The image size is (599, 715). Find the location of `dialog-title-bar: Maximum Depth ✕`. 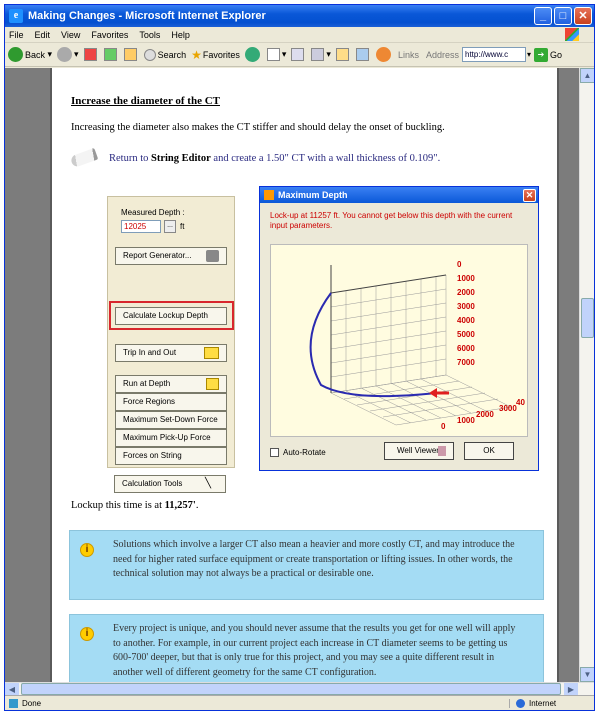

dialog-title-bar: Maximum Depth ✕ is located at coordinates (399, 195).